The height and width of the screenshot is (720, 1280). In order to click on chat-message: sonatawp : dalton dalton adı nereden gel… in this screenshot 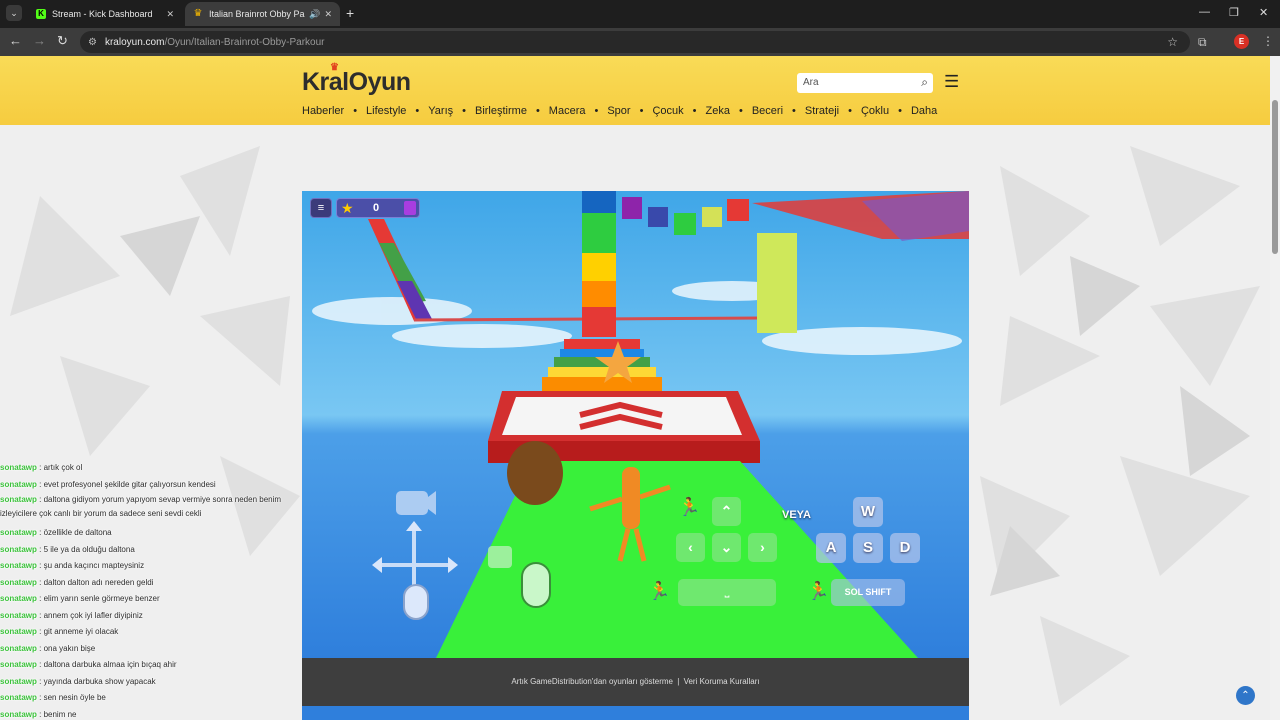, I will do `click(165, 583)`.